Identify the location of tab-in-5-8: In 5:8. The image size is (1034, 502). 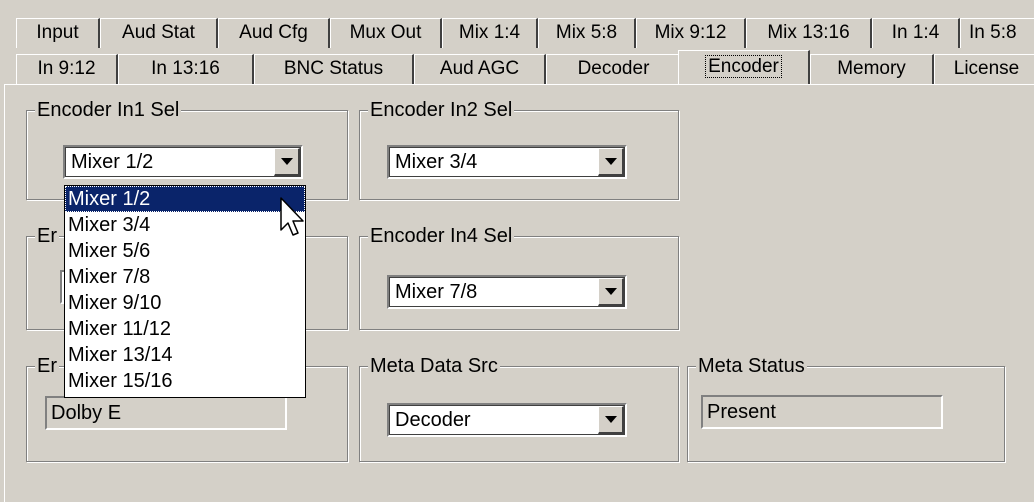
(997, 33).